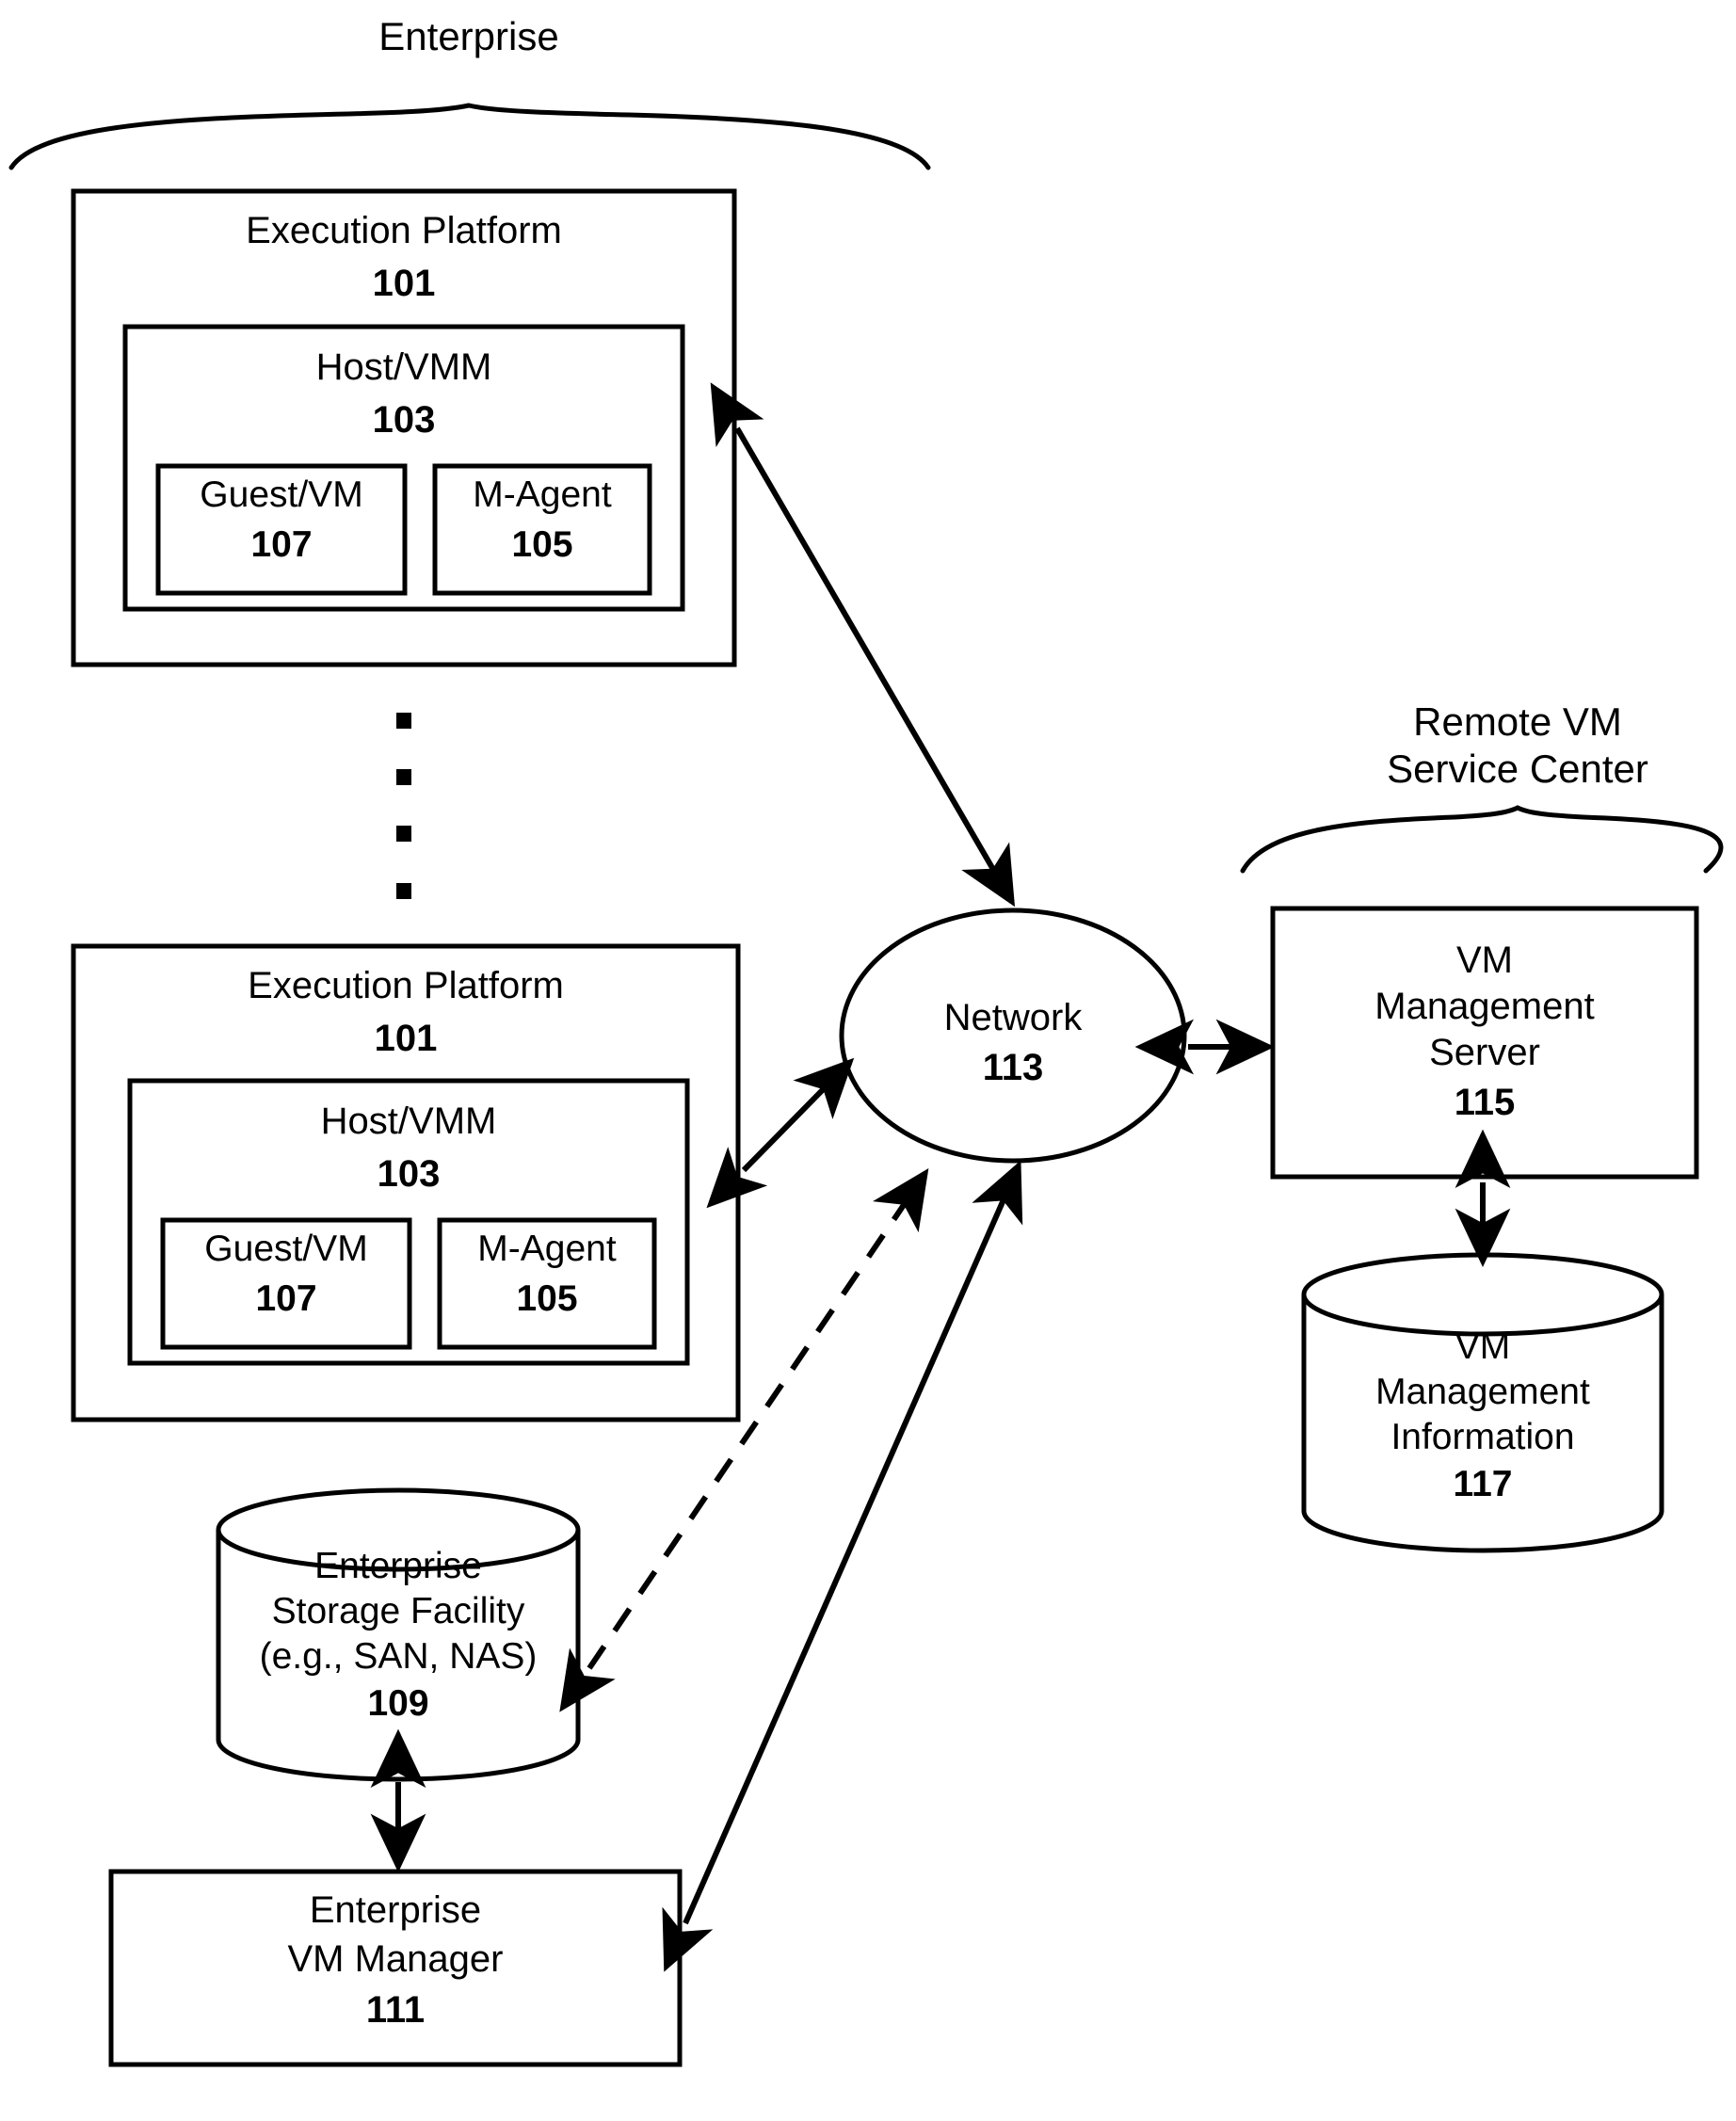  Describe the element at coordinates (404, 230) in the screenshot. I see `execution-platform-1-title: Execution Platform` at that location.